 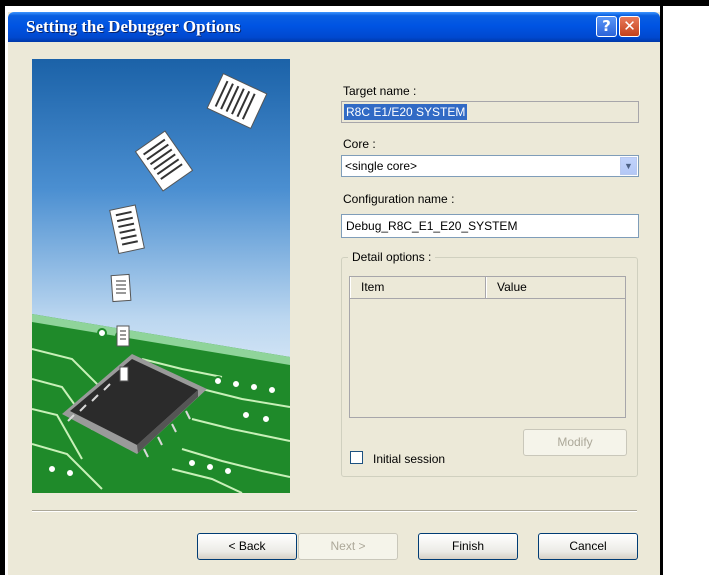 What do you see at coordinates (356, 457) in the screenshot?
I see `initial-session-checkbox` at bounding box center [356, 457].